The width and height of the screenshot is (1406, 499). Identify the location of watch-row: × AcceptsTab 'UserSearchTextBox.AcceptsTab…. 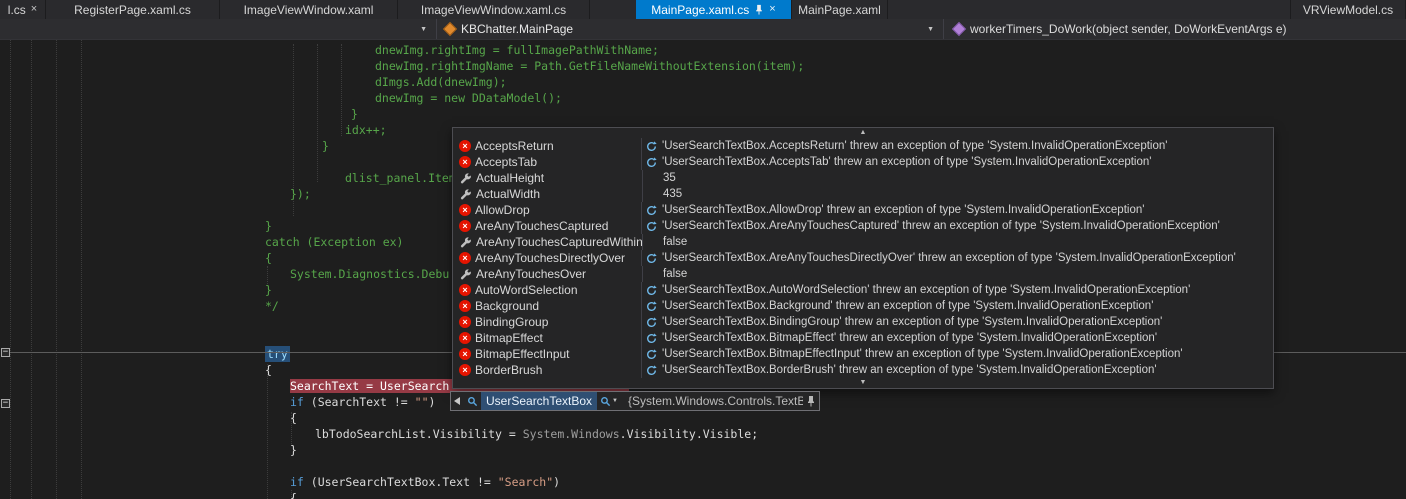
(863, 162).